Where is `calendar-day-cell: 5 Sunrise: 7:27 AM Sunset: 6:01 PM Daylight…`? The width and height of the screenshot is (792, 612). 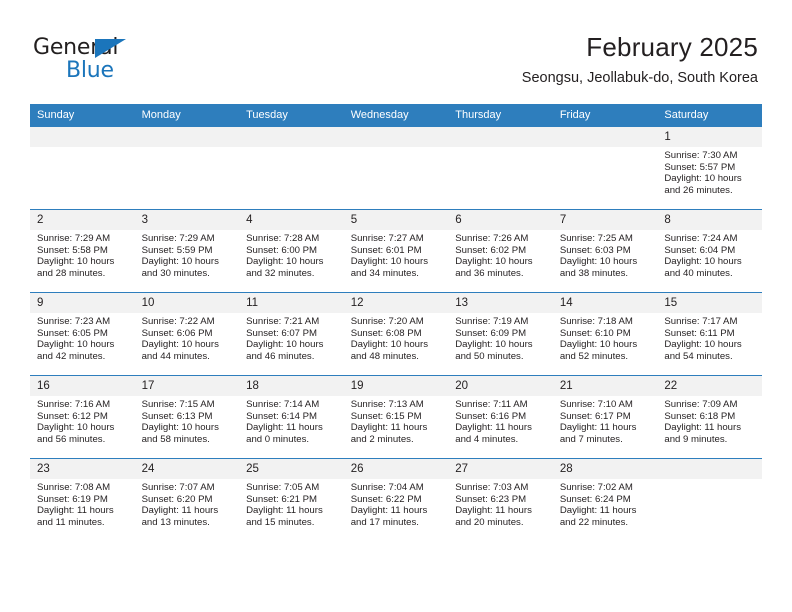
calendar-day-cell: 5 Sunrise: 7:27 AM Sunset: 6:01 PM Daylight… is located at coordinates (396, 251).